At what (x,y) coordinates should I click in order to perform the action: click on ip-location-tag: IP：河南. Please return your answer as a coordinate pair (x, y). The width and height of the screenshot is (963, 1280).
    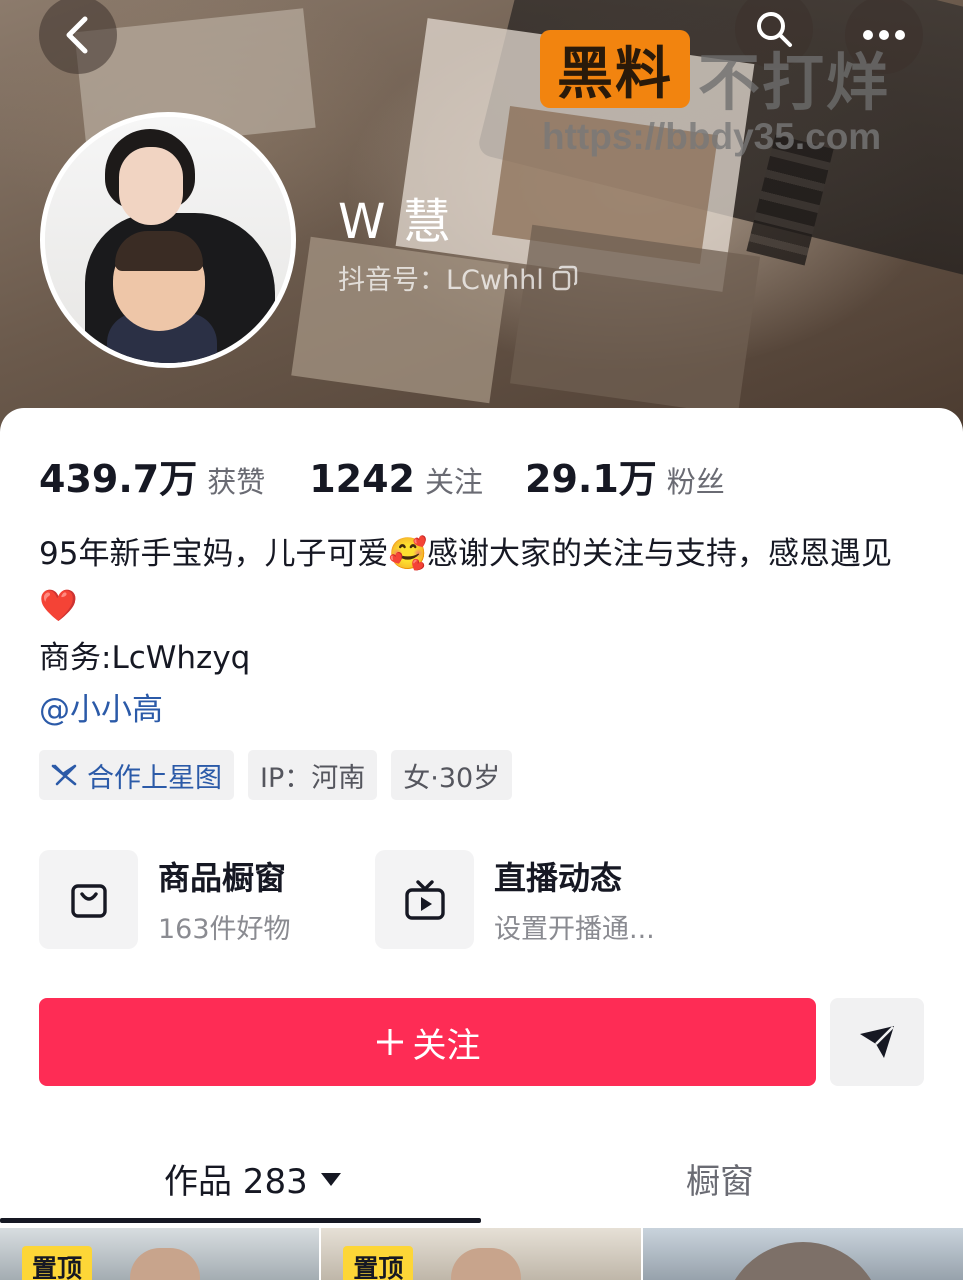
    Looking at the image, I should click on (313, 775).